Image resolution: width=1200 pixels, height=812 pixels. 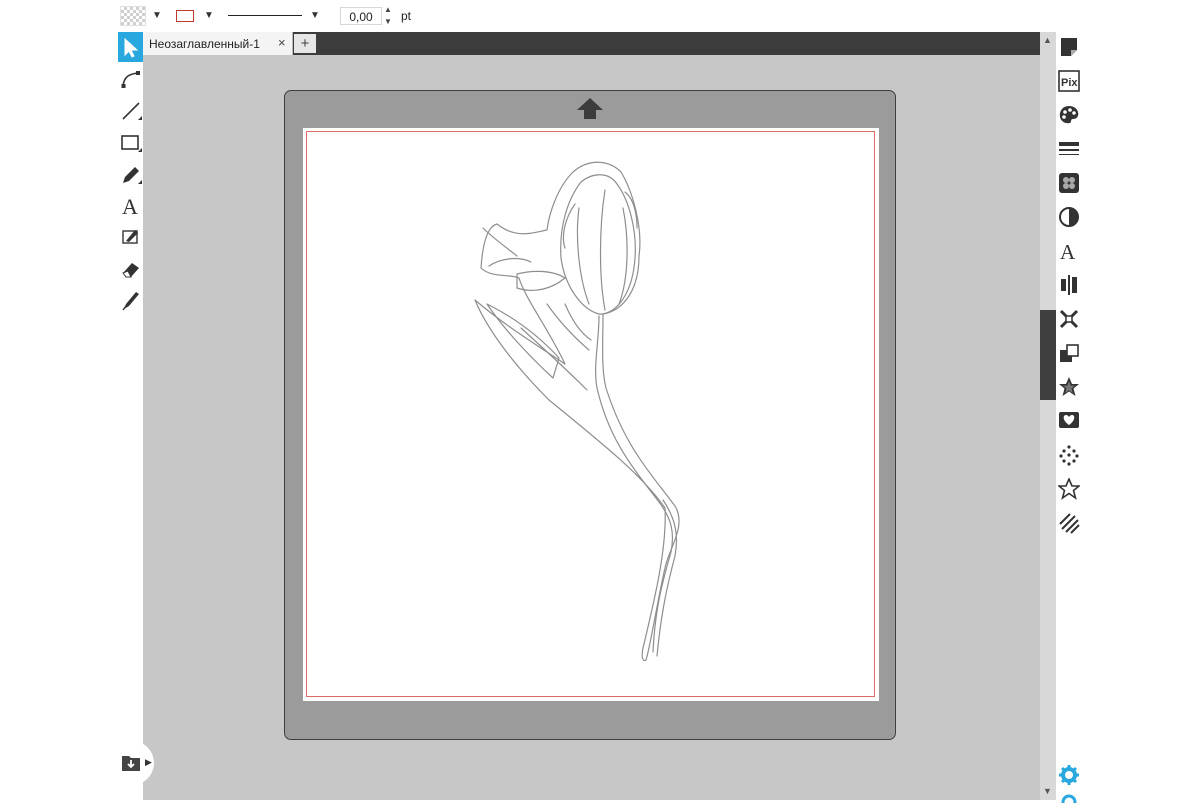 I want to click on stepper-up-icon: ▲, so click(x=388, y=9).